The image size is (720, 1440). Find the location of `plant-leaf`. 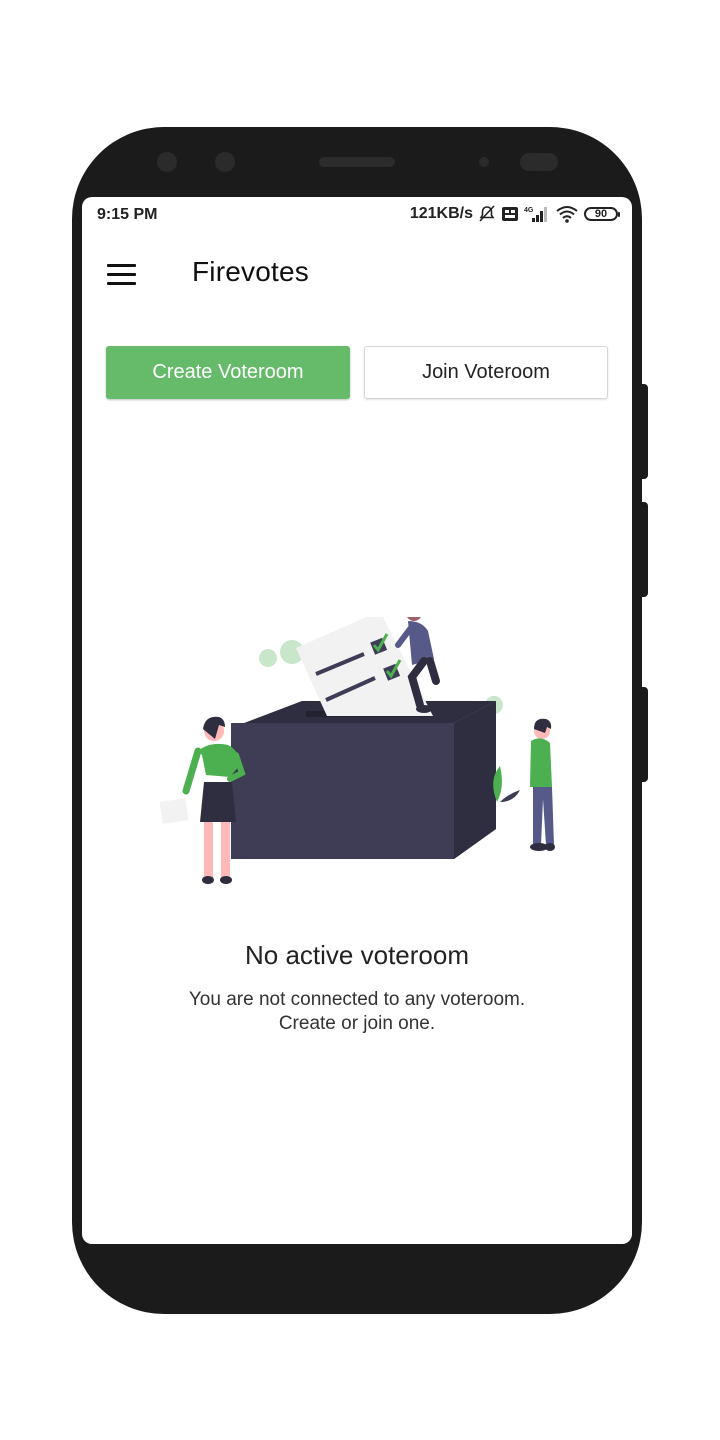

plant-leaf is located at coordinates (510, 796).